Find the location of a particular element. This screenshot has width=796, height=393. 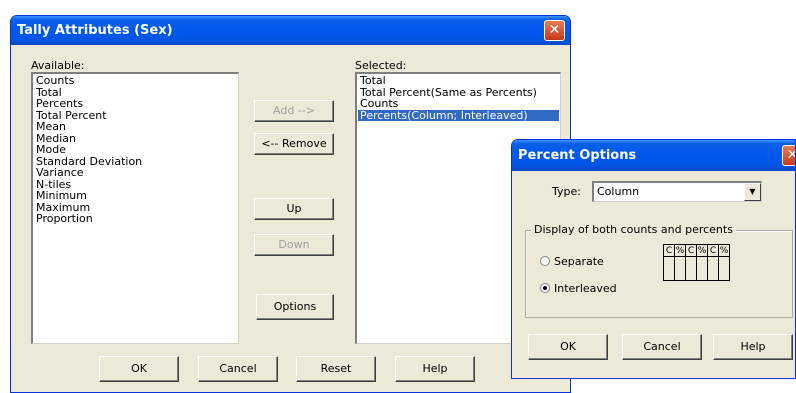

chevron-down-icon: ▼ is located at coordinates (752, 192).